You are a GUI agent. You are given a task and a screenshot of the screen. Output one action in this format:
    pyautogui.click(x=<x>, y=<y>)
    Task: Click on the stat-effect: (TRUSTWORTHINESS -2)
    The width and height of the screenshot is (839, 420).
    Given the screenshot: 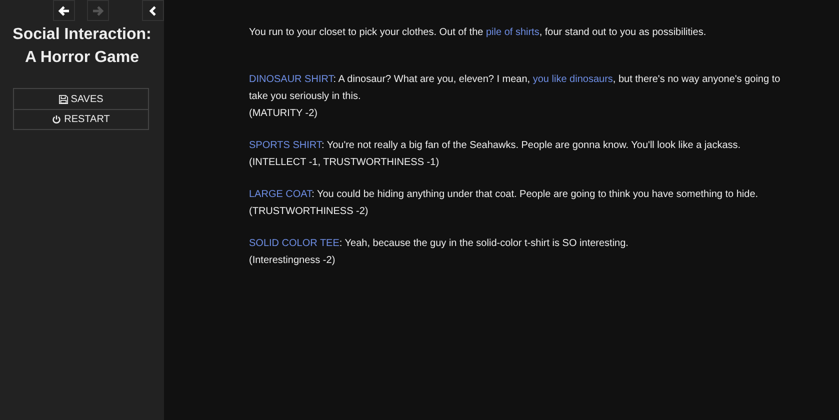 What is the action you would take?
    pyautogui.click(x=309, y=212)
    